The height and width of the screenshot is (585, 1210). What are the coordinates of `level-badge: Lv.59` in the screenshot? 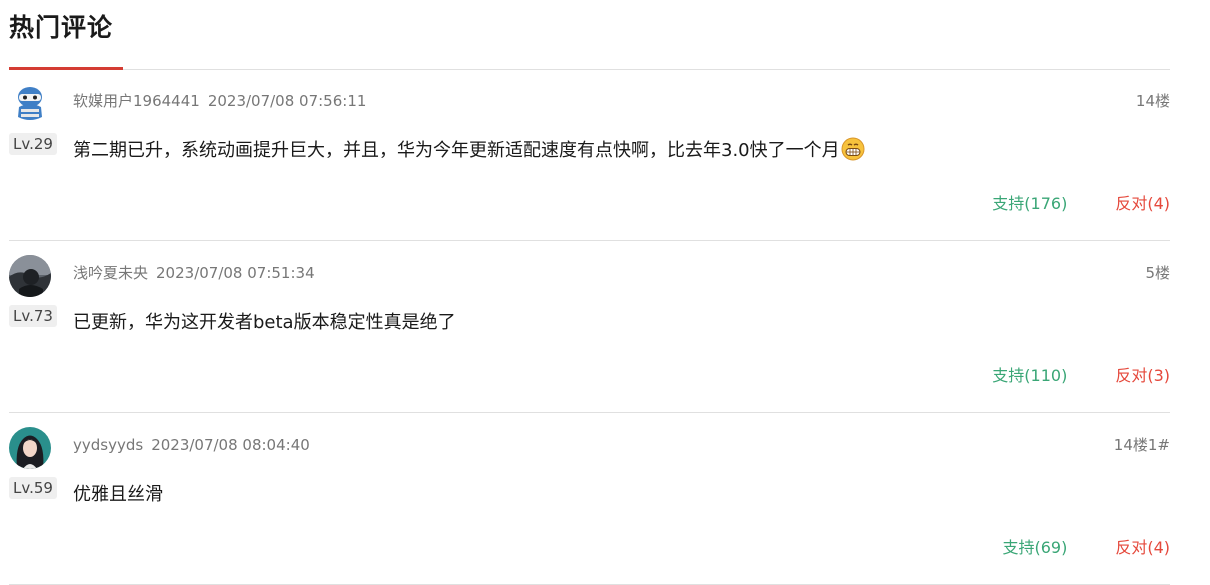 It's located at (33, 488).